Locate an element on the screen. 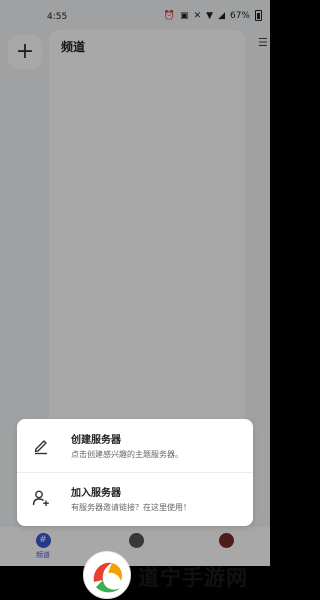 This screenshot has height=600, width=320. add-user-icon is located at coordinates (40, 498).